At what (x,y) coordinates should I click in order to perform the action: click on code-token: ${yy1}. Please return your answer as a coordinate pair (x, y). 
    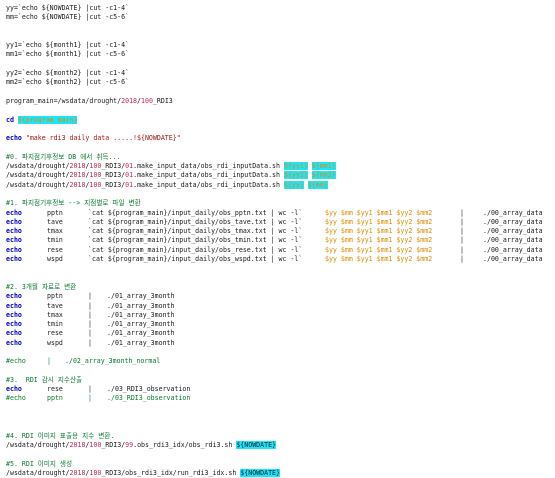
    Looking at the image, I should click on (295, 166).